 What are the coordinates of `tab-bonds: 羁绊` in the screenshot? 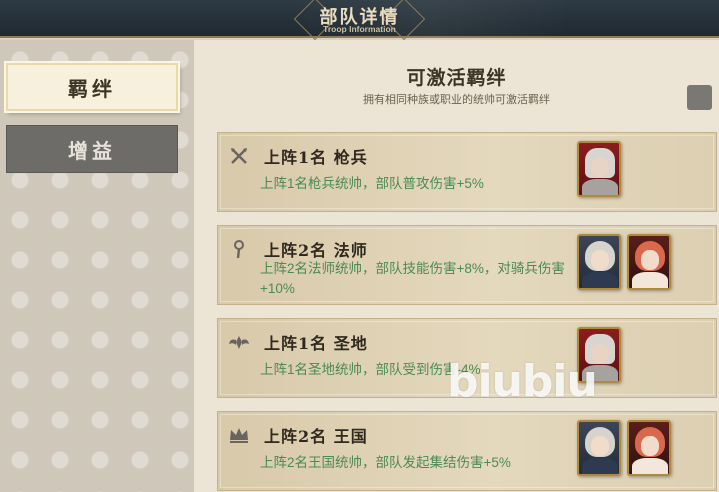 It's located at (92, 87).